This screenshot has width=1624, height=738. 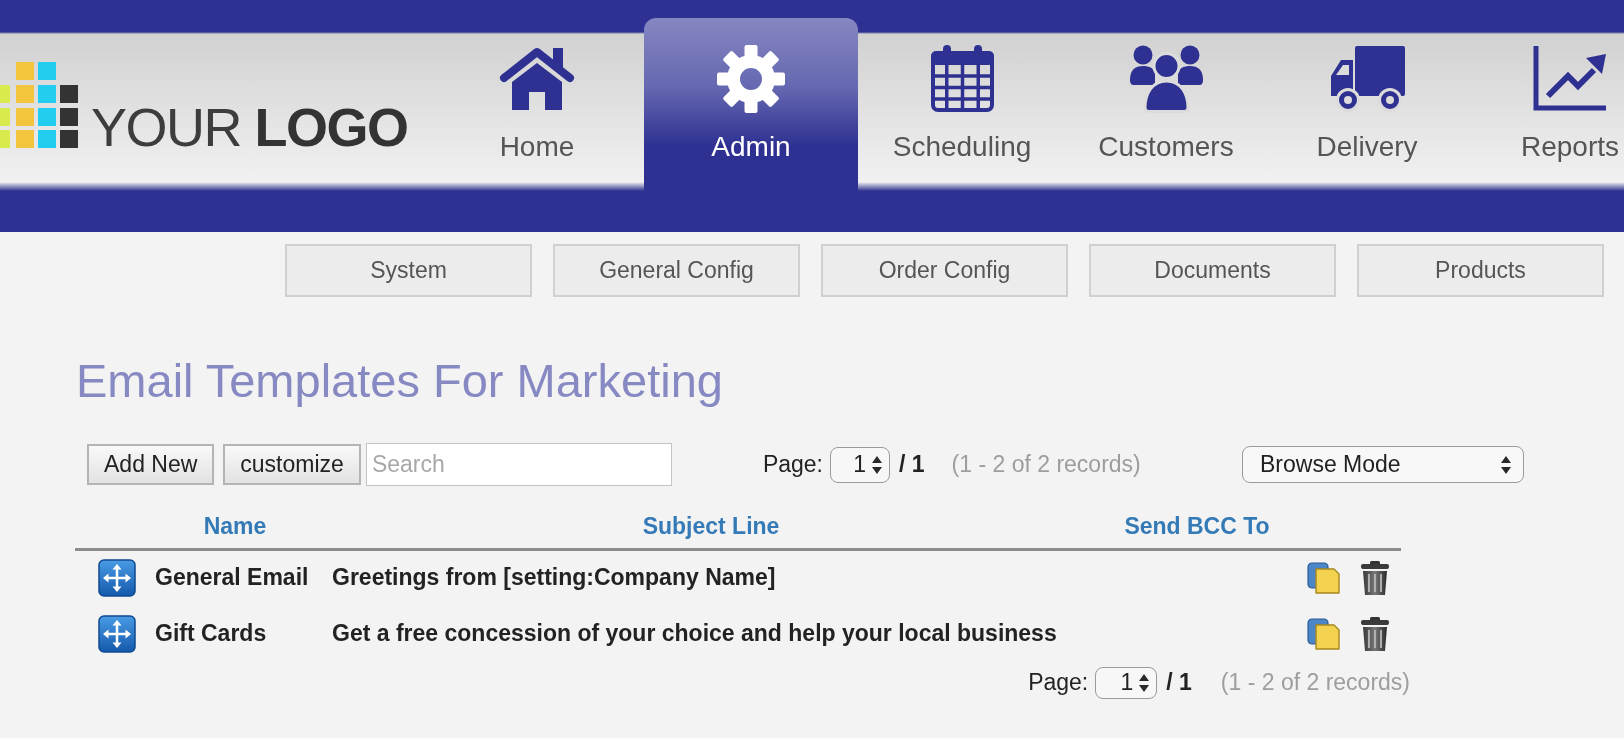 What do you see at coordinates (1570, 79) in the screenshot?
I see `line-chart-icon` at bounding box center [1570, 79].